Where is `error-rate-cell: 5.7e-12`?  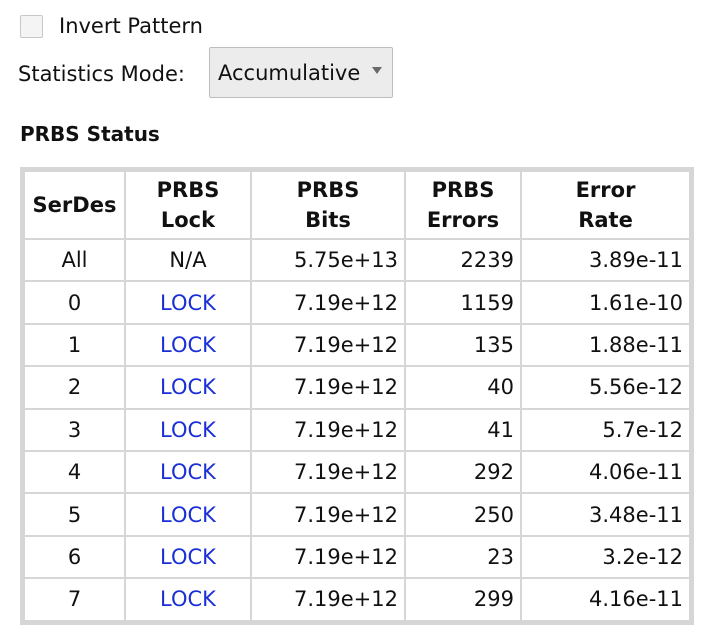 error-rate-cell: 5.7e-12 is located at coordinates (605, 429).